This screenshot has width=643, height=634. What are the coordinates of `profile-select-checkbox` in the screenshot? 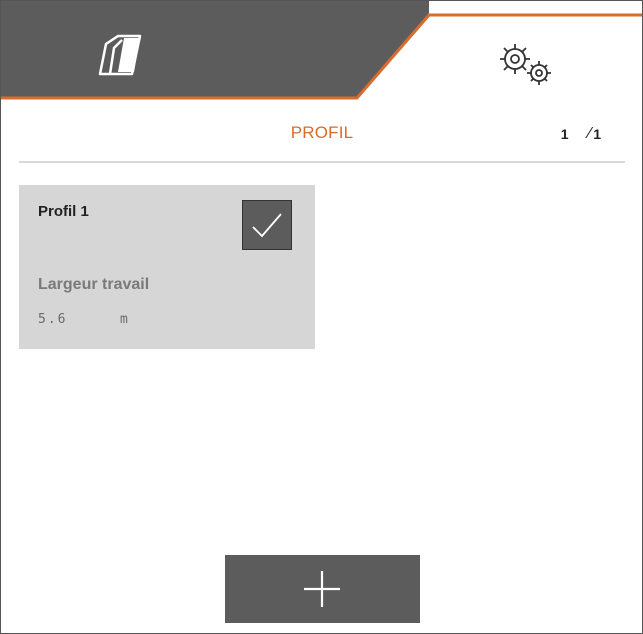 It's located at (267, 225).